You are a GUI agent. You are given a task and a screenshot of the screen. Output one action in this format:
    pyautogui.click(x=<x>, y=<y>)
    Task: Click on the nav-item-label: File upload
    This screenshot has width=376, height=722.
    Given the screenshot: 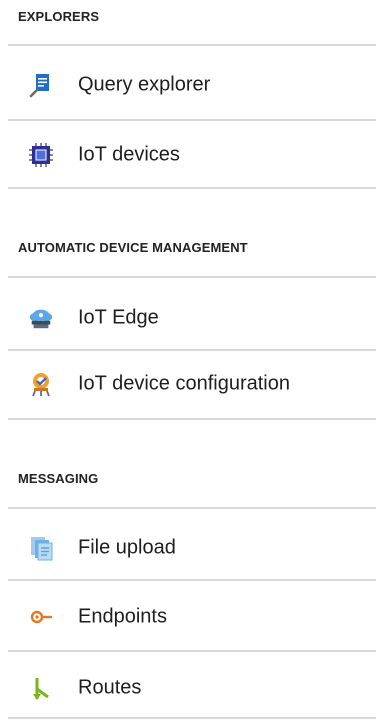 What is the action you would take?
    pyautogui.click(x=127, y=547)
    